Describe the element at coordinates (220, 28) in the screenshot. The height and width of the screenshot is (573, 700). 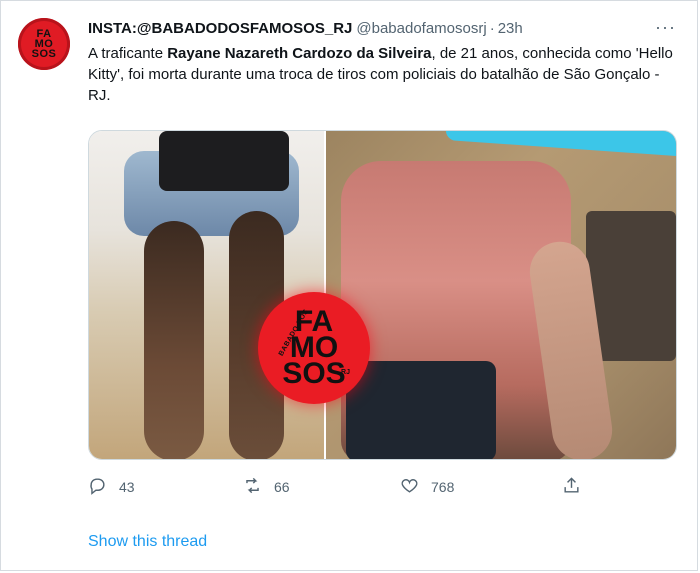
I see `display-name: INSTA:@BABADODOSFAMOSOS_RJ` at that location.